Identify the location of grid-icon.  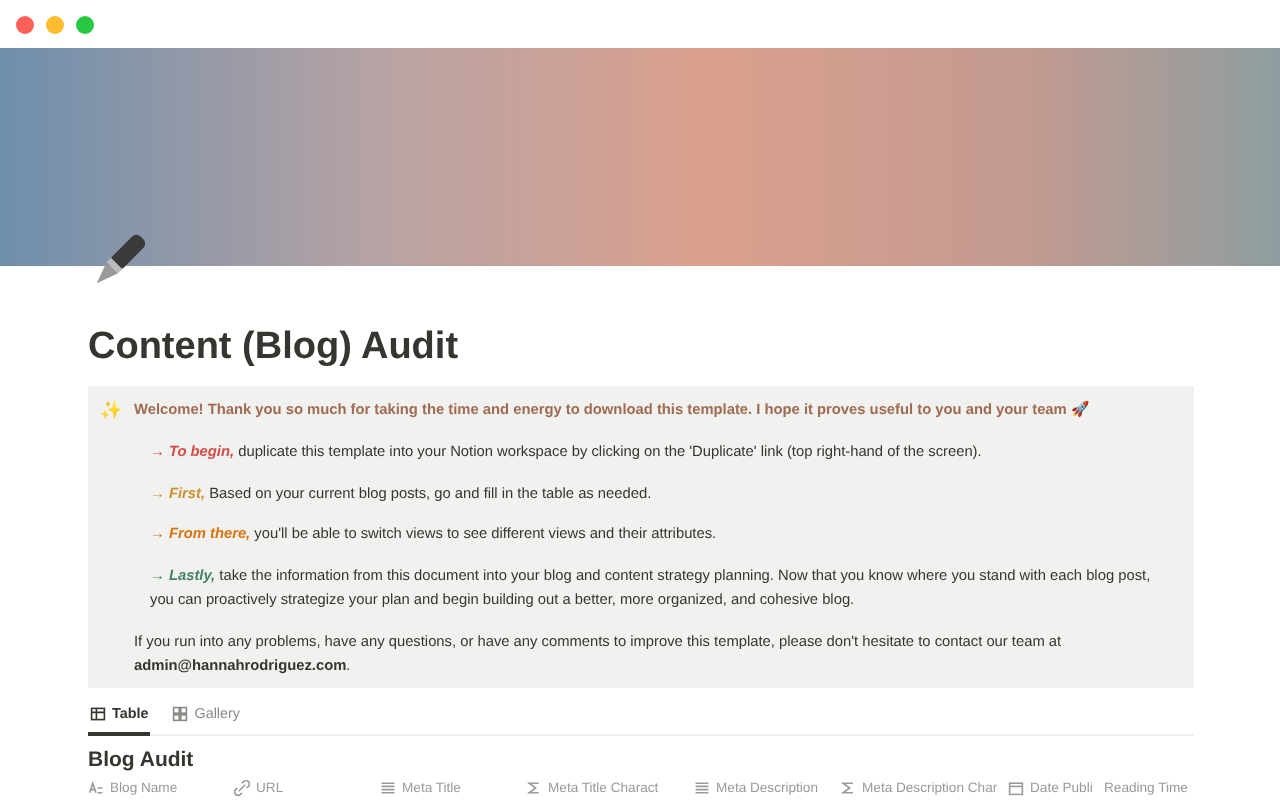
(180, 713).